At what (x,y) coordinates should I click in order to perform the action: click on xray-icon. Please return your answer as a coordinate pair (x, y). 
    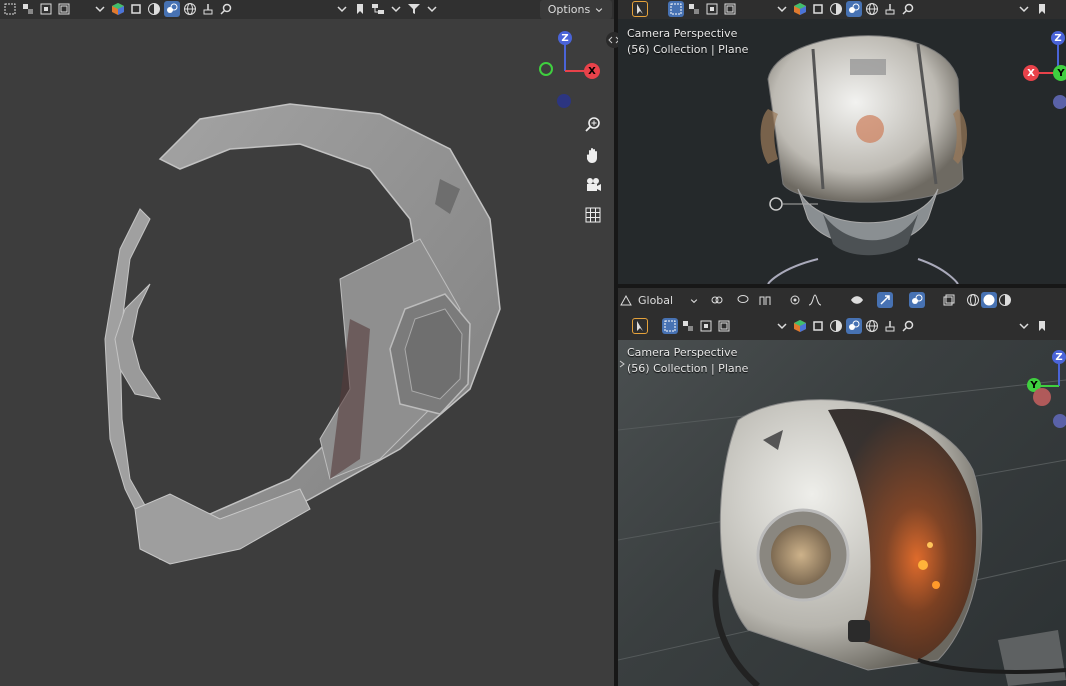
    Looking at the image, I should click on (949, 300).